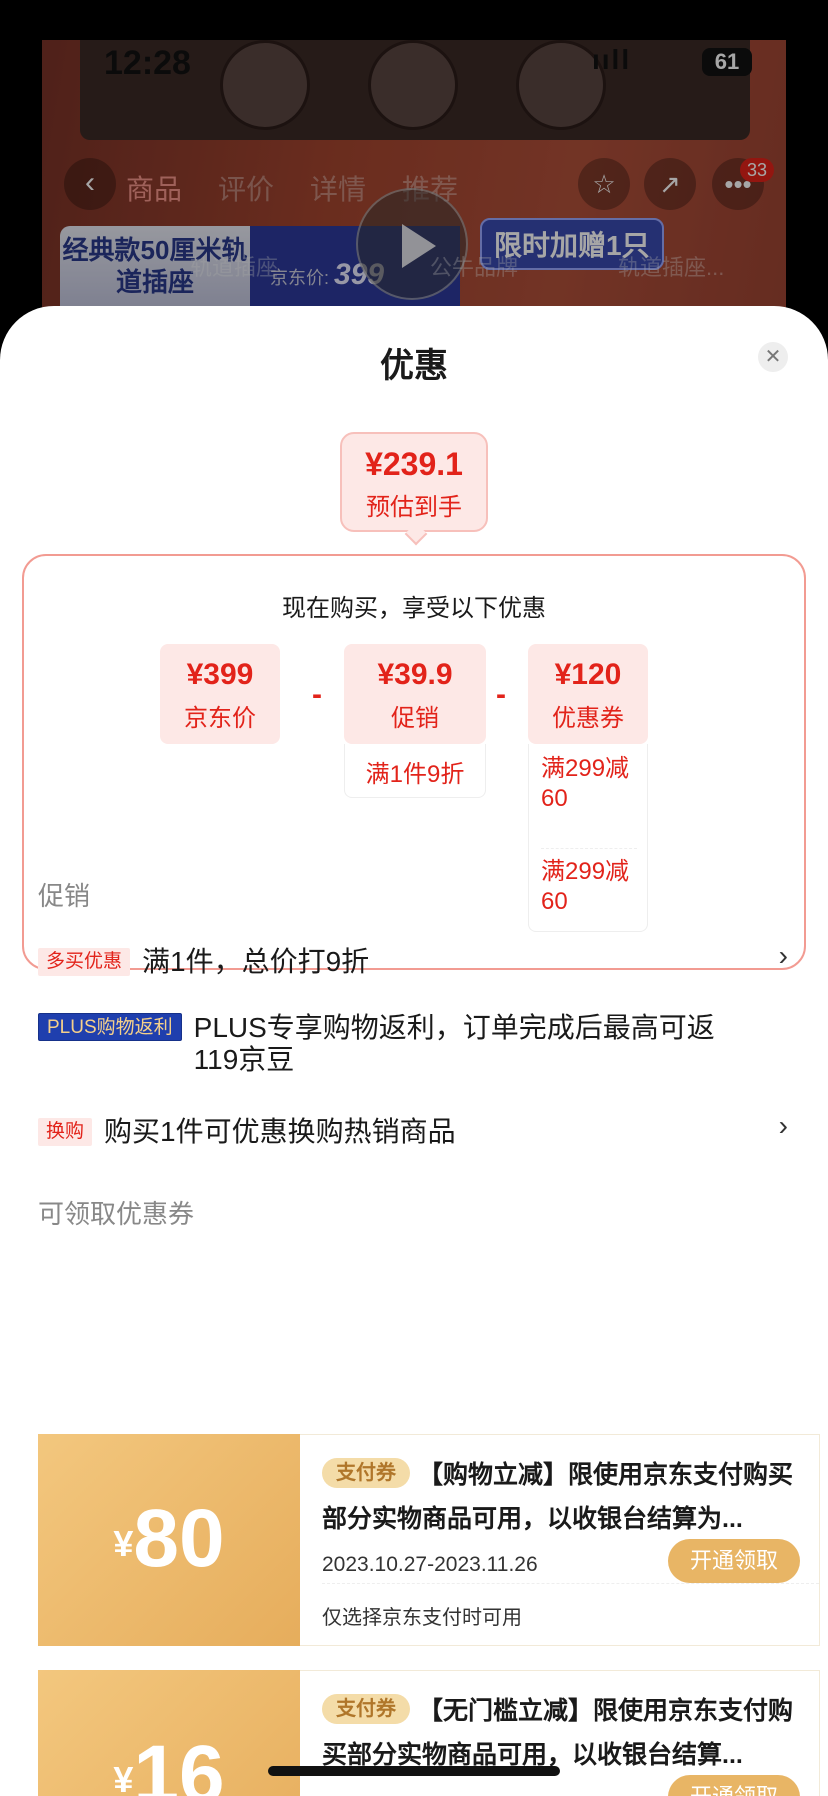 The height and width of the screenshot is (1796, 828). What do you see at coordinates (588, 838) in the screenshot?
I see `coupon-details: 满299减60 满299减60` at bounding box center [588, 838].